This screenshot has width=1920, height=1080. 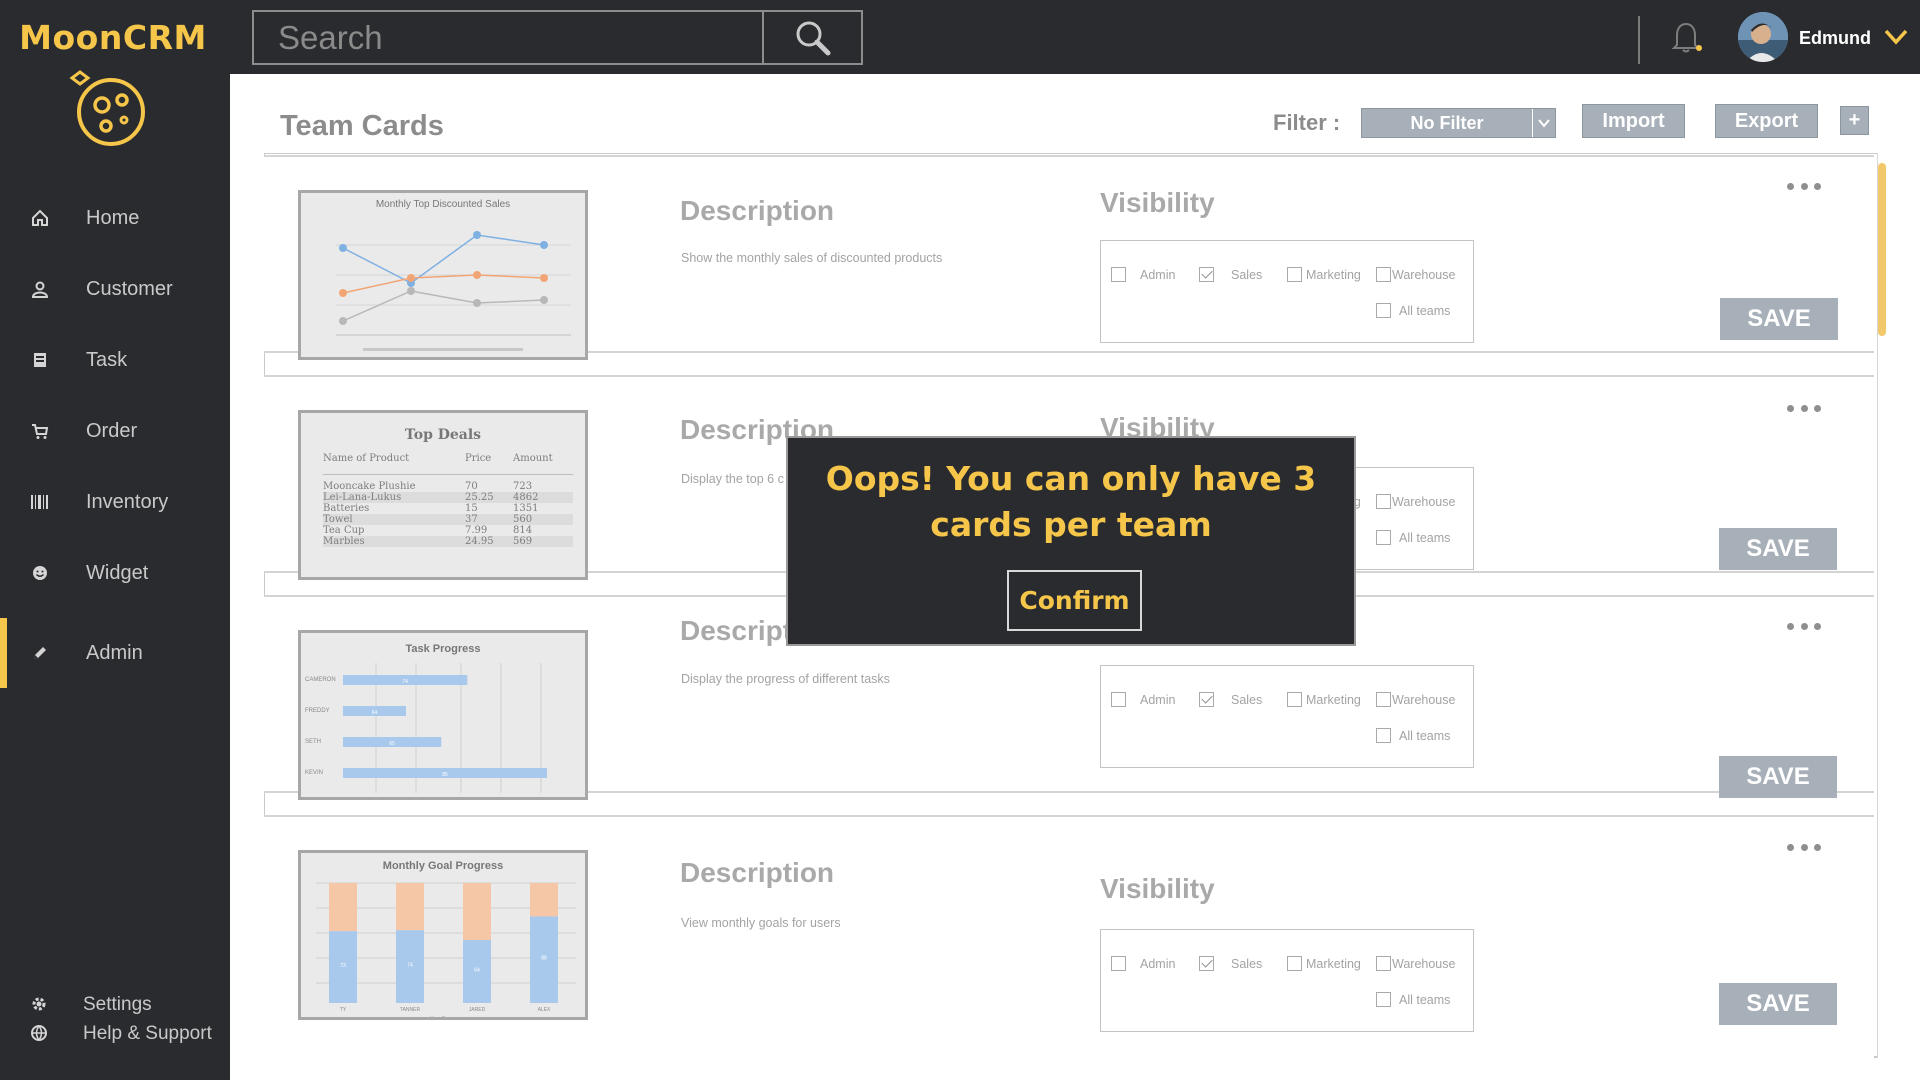 What do you see at coordinates (544, 959) in the screenshot?
I see `data-label: 88` at bounding box center [544, 959].